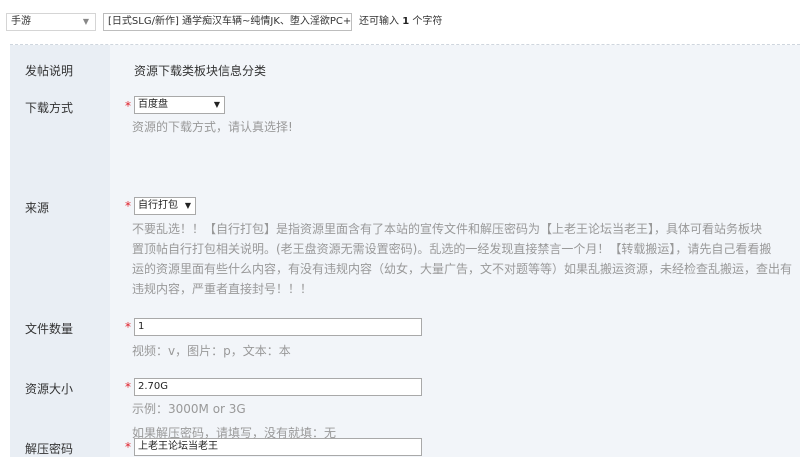  I want to click on row-label-cell: 资源大小, so click(60, 399).